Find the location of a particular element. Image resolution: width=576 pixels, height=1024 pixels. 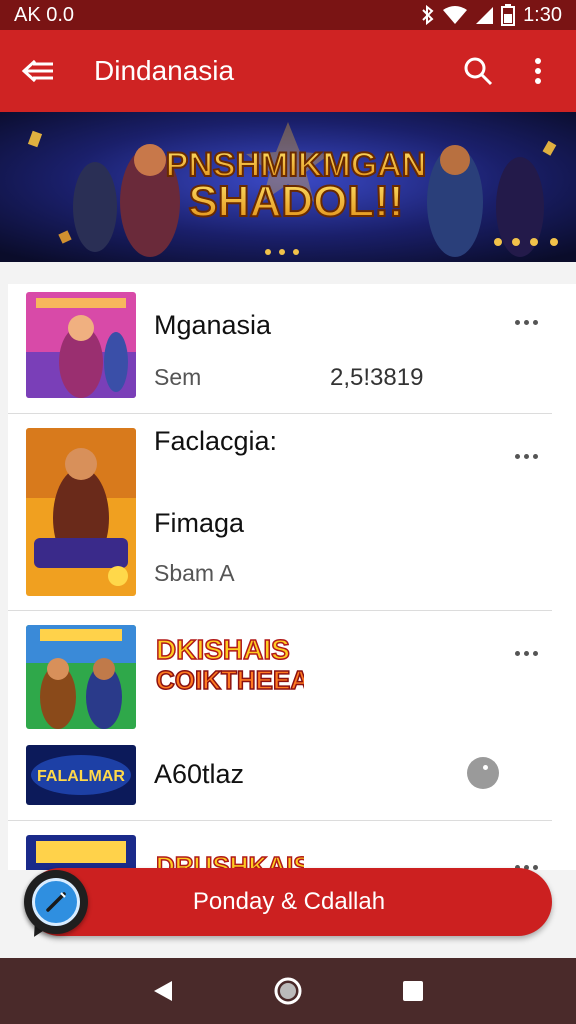

nav-home-button is located at coordinates (288, 991).